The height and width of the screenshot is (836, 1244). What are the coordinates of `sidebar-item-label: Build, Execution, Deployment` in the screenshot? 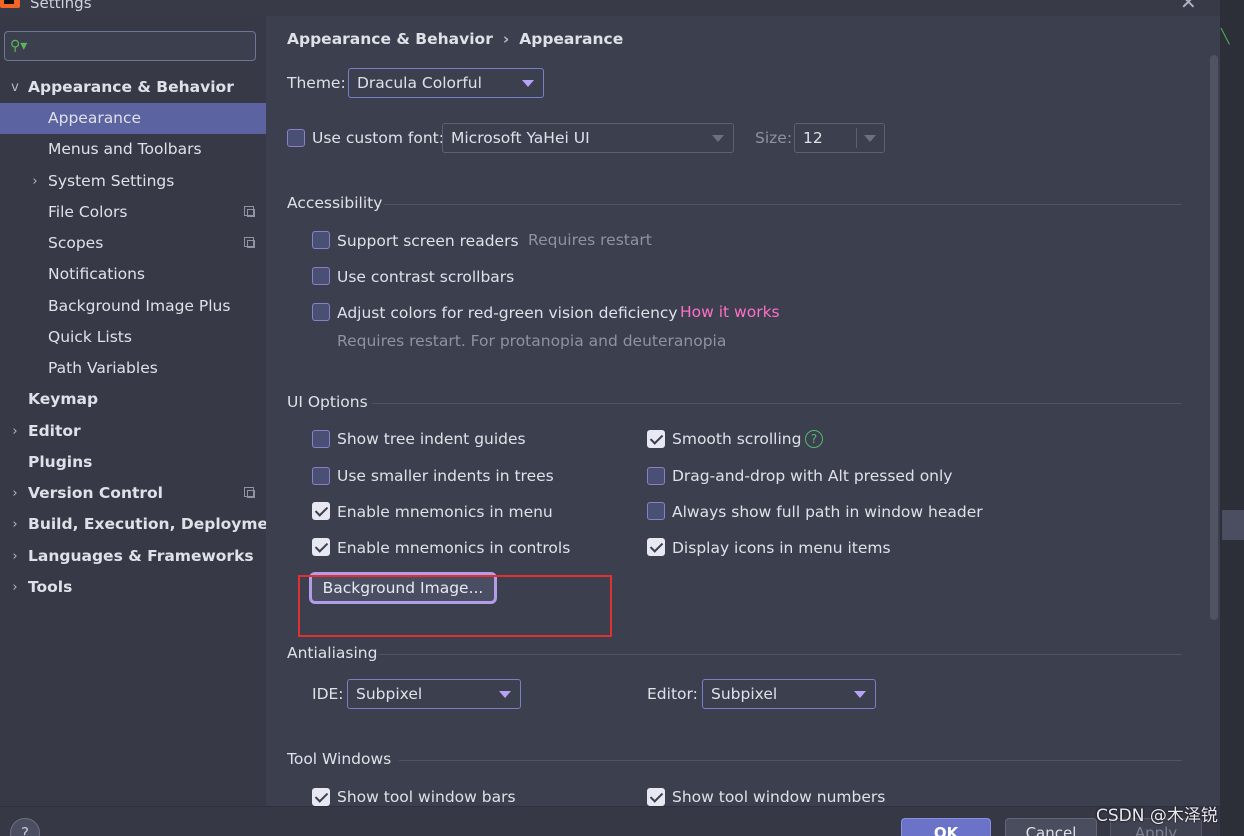 It's located at (157, 524).